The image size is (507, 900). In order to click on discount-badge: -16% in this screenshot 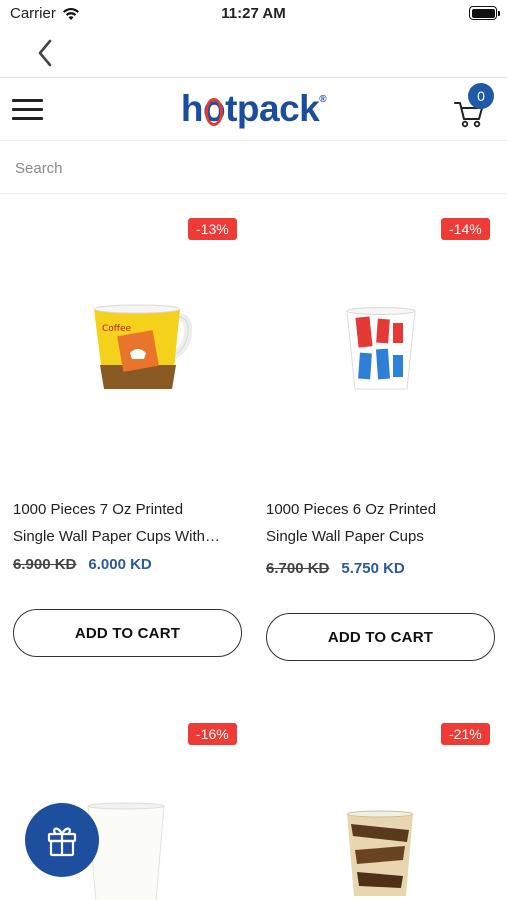, I will do `click(212, 734)`.